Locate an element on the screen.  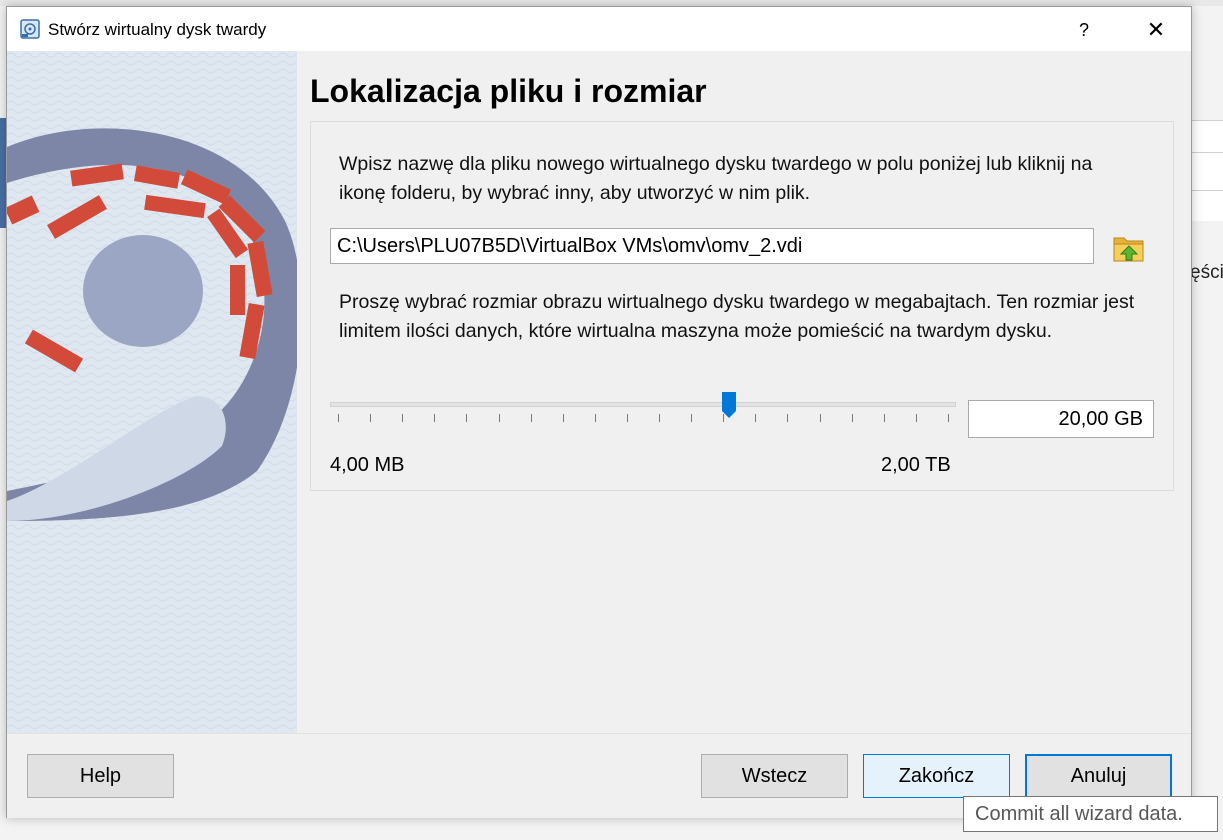
background-right-panel is located at coordinates (1207, 170).